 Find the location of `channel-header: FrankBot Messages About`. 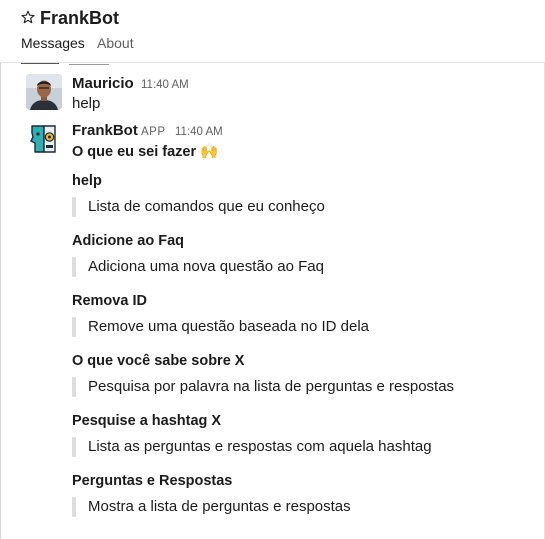

channel-header: FrankBot Messages About is located at coordinates (272, 31).